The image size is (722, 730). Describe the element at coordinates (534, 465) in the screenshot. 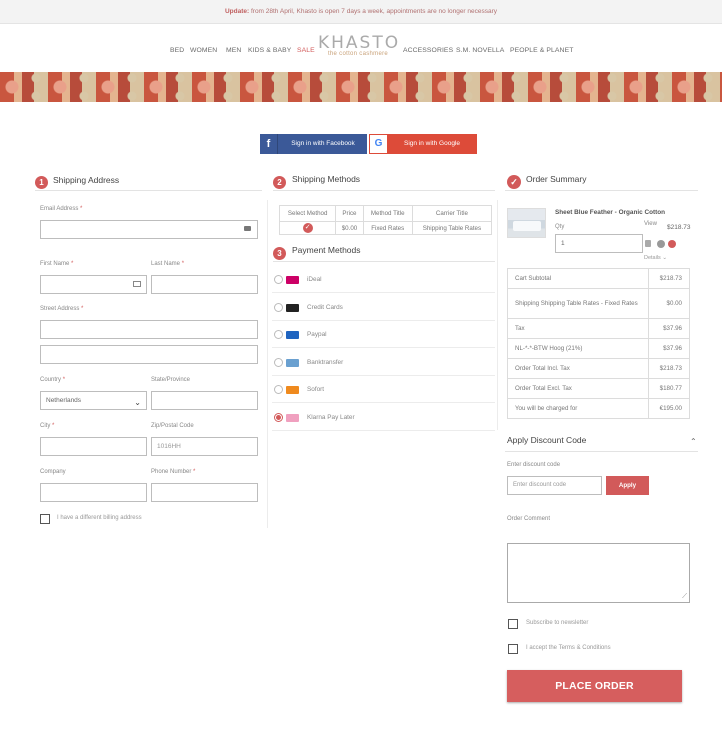

I see `discount-label: Enter discount code` at that location.